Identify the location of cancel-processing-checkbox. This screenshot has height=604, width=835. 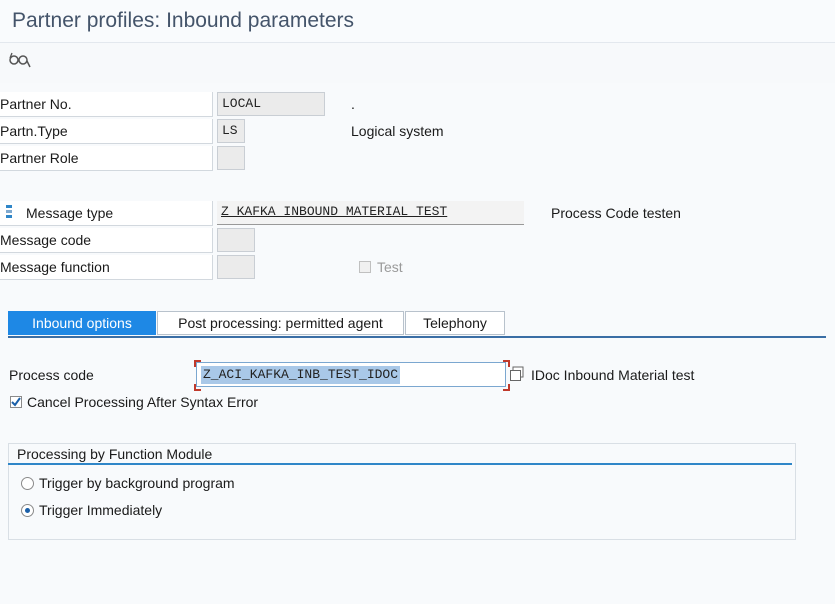
(16, 402).